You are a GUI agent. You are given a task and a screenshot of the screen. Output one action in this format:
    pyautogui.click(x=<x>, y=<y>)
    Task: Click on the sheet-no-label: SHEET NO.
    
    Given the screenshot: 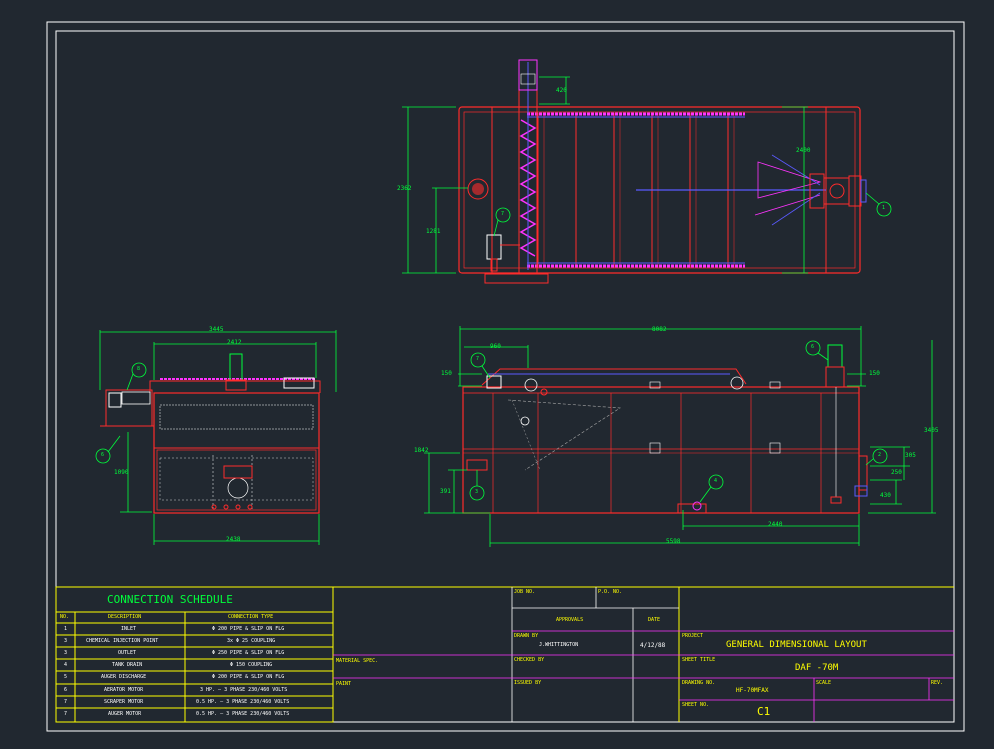 What is the action you would take?
    pyautogui.click(x=696, y=705)
    